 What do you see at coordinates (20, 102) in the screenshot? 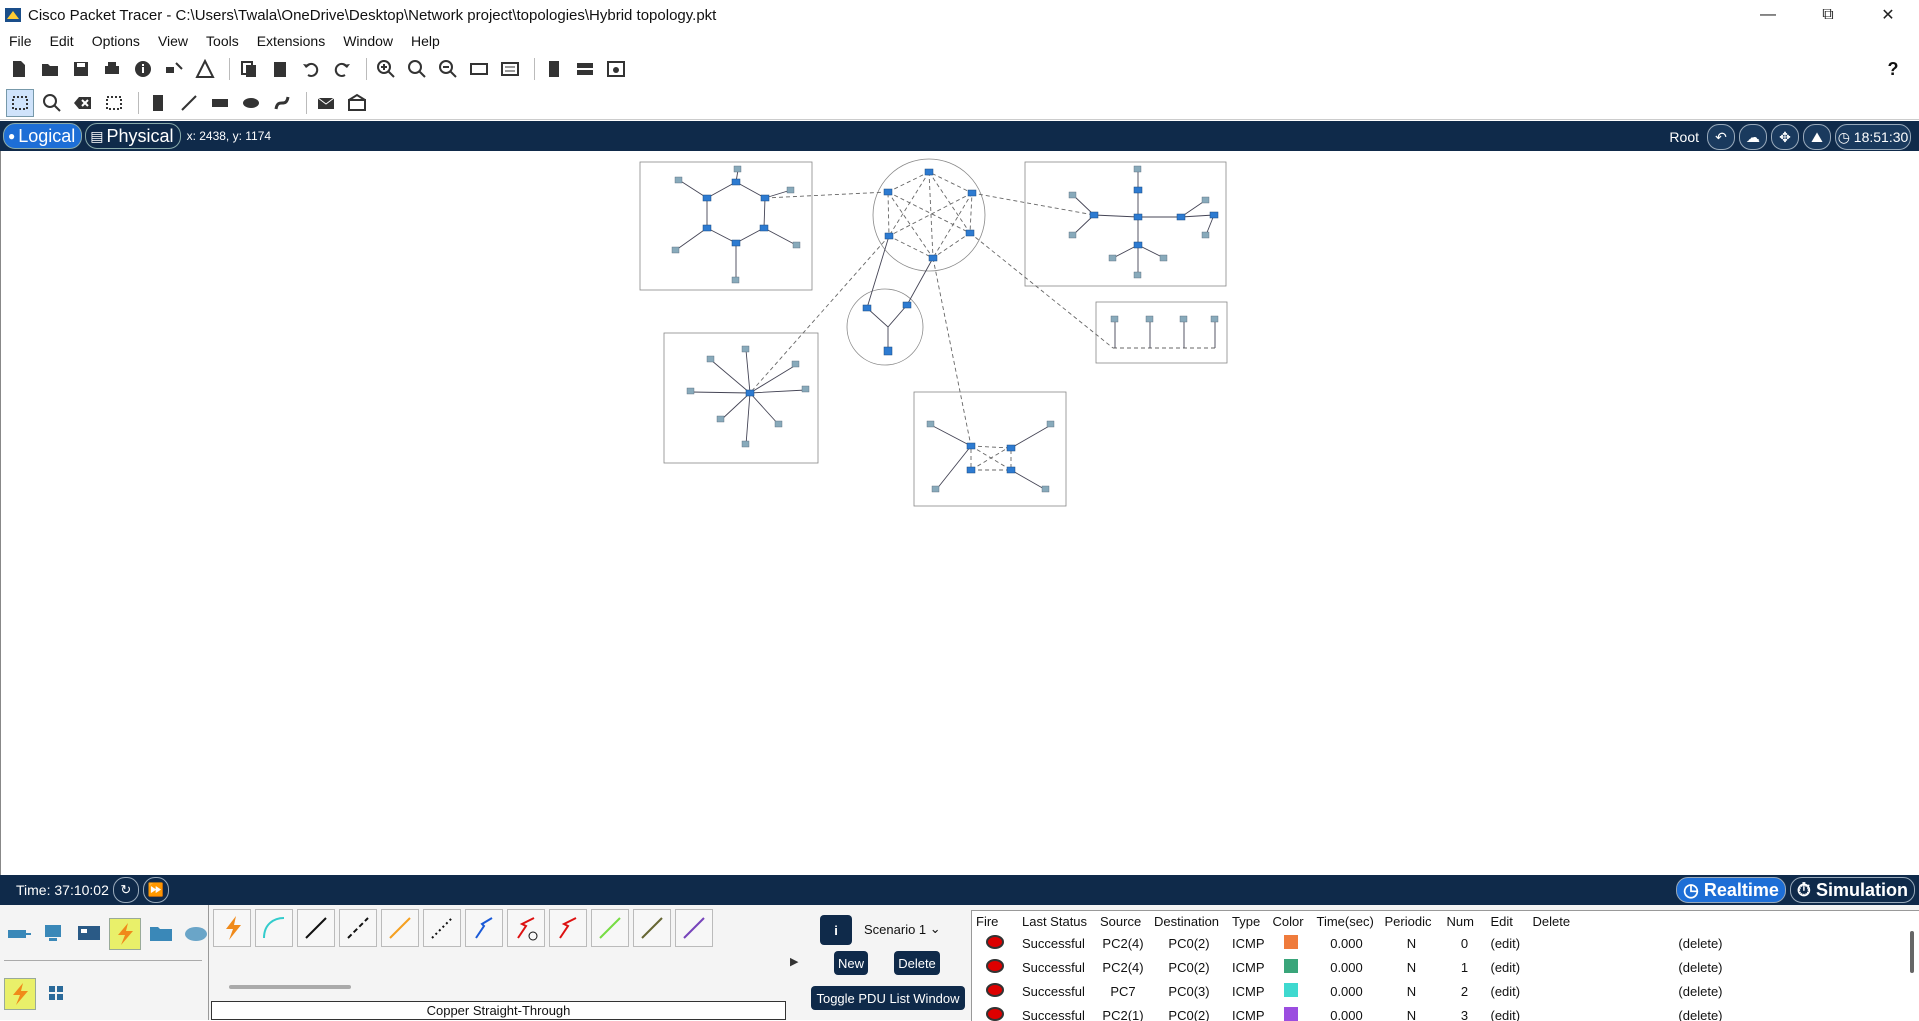
I see `select-tool-icon` at bounding box center [20, 102].